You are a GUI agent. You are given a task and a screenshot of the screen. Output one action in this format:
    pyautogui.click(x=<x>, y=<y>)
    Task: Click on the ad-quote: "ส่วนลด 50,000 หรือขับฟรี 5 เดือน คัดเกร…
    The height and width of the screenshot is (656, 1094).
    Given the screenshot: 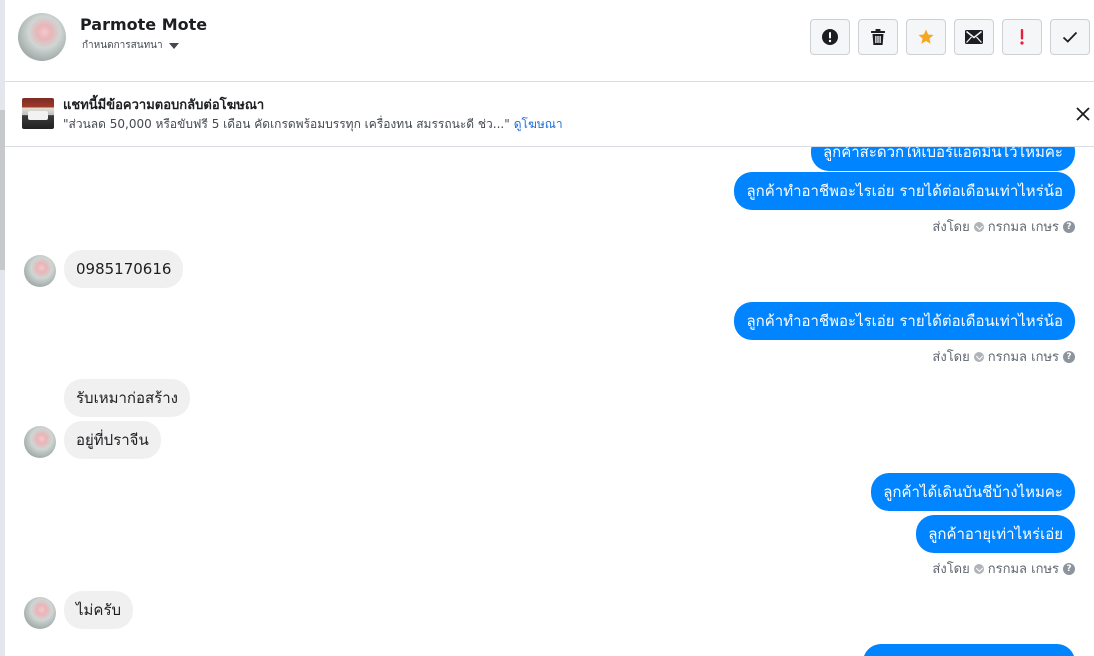 What is the action you would take?
    pyautogui.click(x=286, y=124)
    